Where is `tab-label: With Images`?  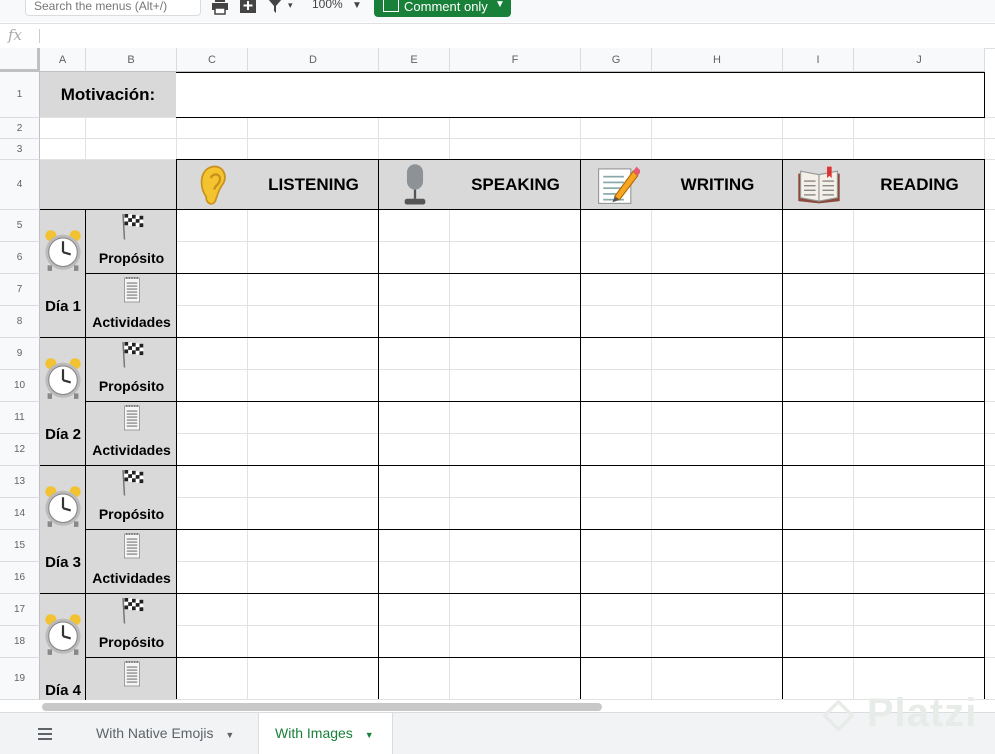
tab-label: With Images is located at coordinates (314, 733).